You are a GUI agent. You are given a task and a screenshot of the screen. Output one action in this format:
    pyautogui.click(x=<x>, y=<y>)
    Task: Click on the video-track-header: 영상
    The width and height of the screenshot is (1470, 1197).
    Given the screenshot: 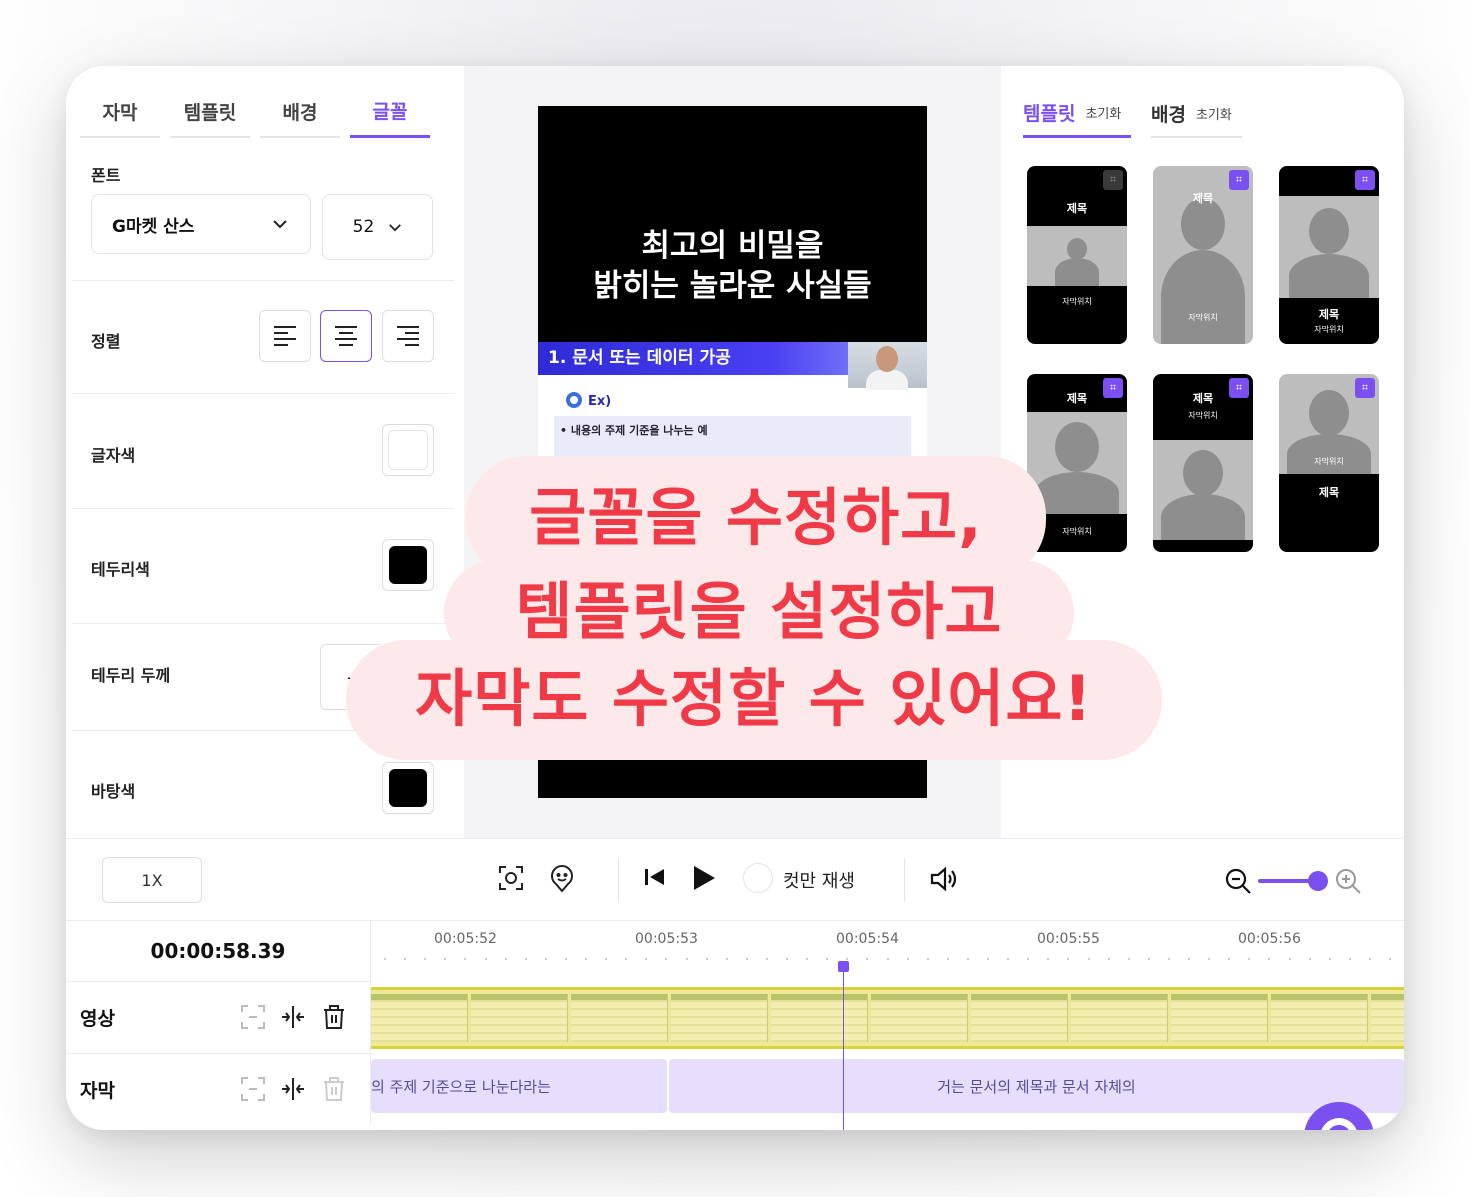 What is the action you would take?
    pyautogui.click(x=218, y=1017)
    